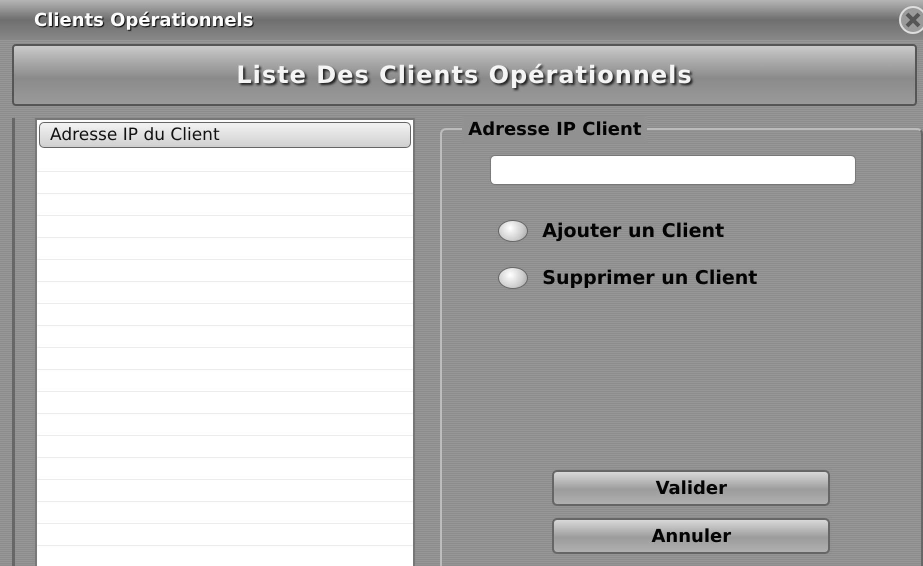 This screenshot has height=566, width=923. Describe the element at coordinates (611, 231) in the screenshot. I see `radio-option: Ajouter un Client` at that location.